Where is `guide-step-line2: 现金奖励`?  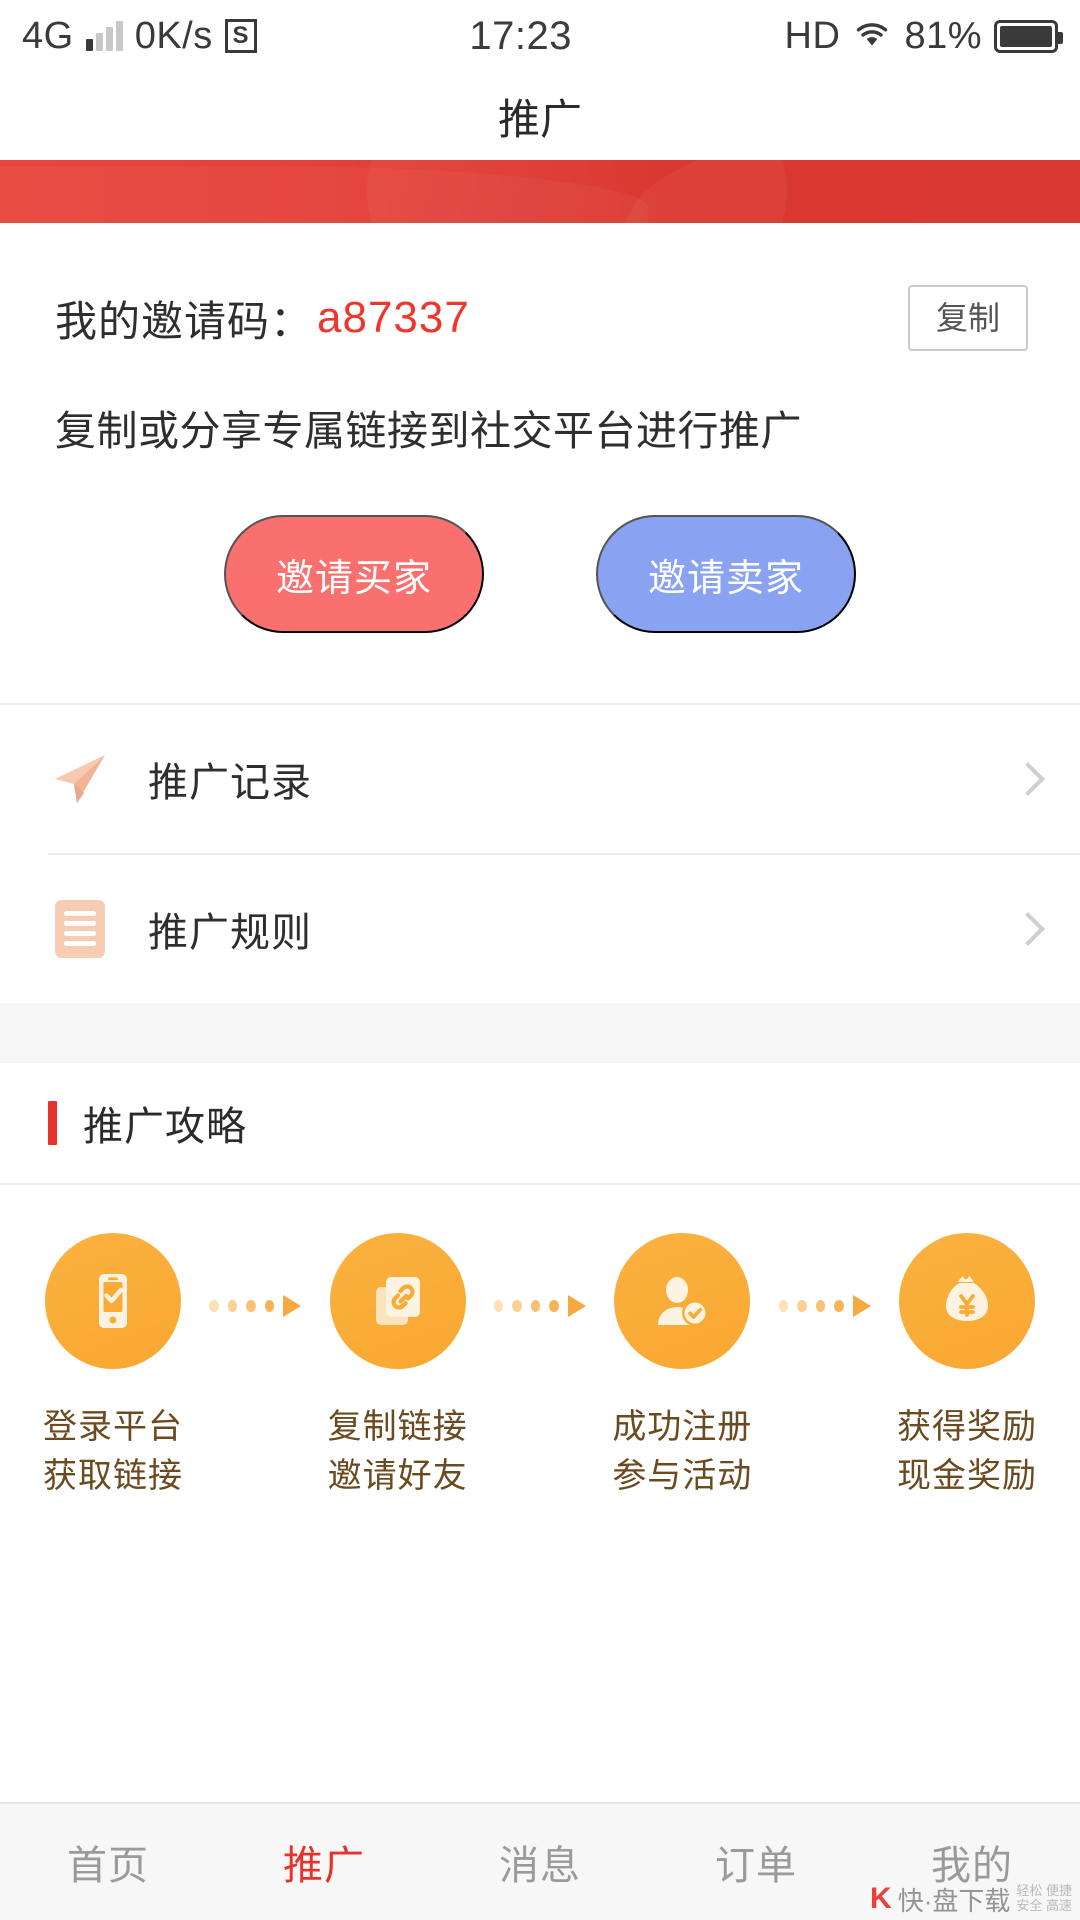
guide-step-line2: 现金奖励 is located at coordinates (966, 1476).